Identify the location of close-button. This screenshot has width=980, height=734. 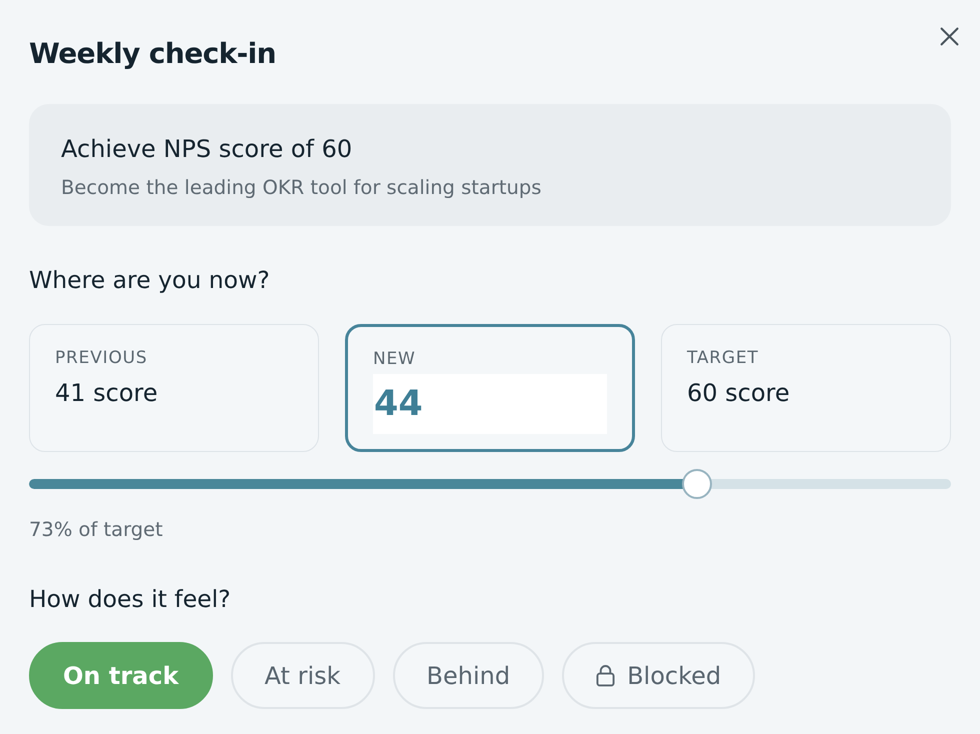
(949, 36).